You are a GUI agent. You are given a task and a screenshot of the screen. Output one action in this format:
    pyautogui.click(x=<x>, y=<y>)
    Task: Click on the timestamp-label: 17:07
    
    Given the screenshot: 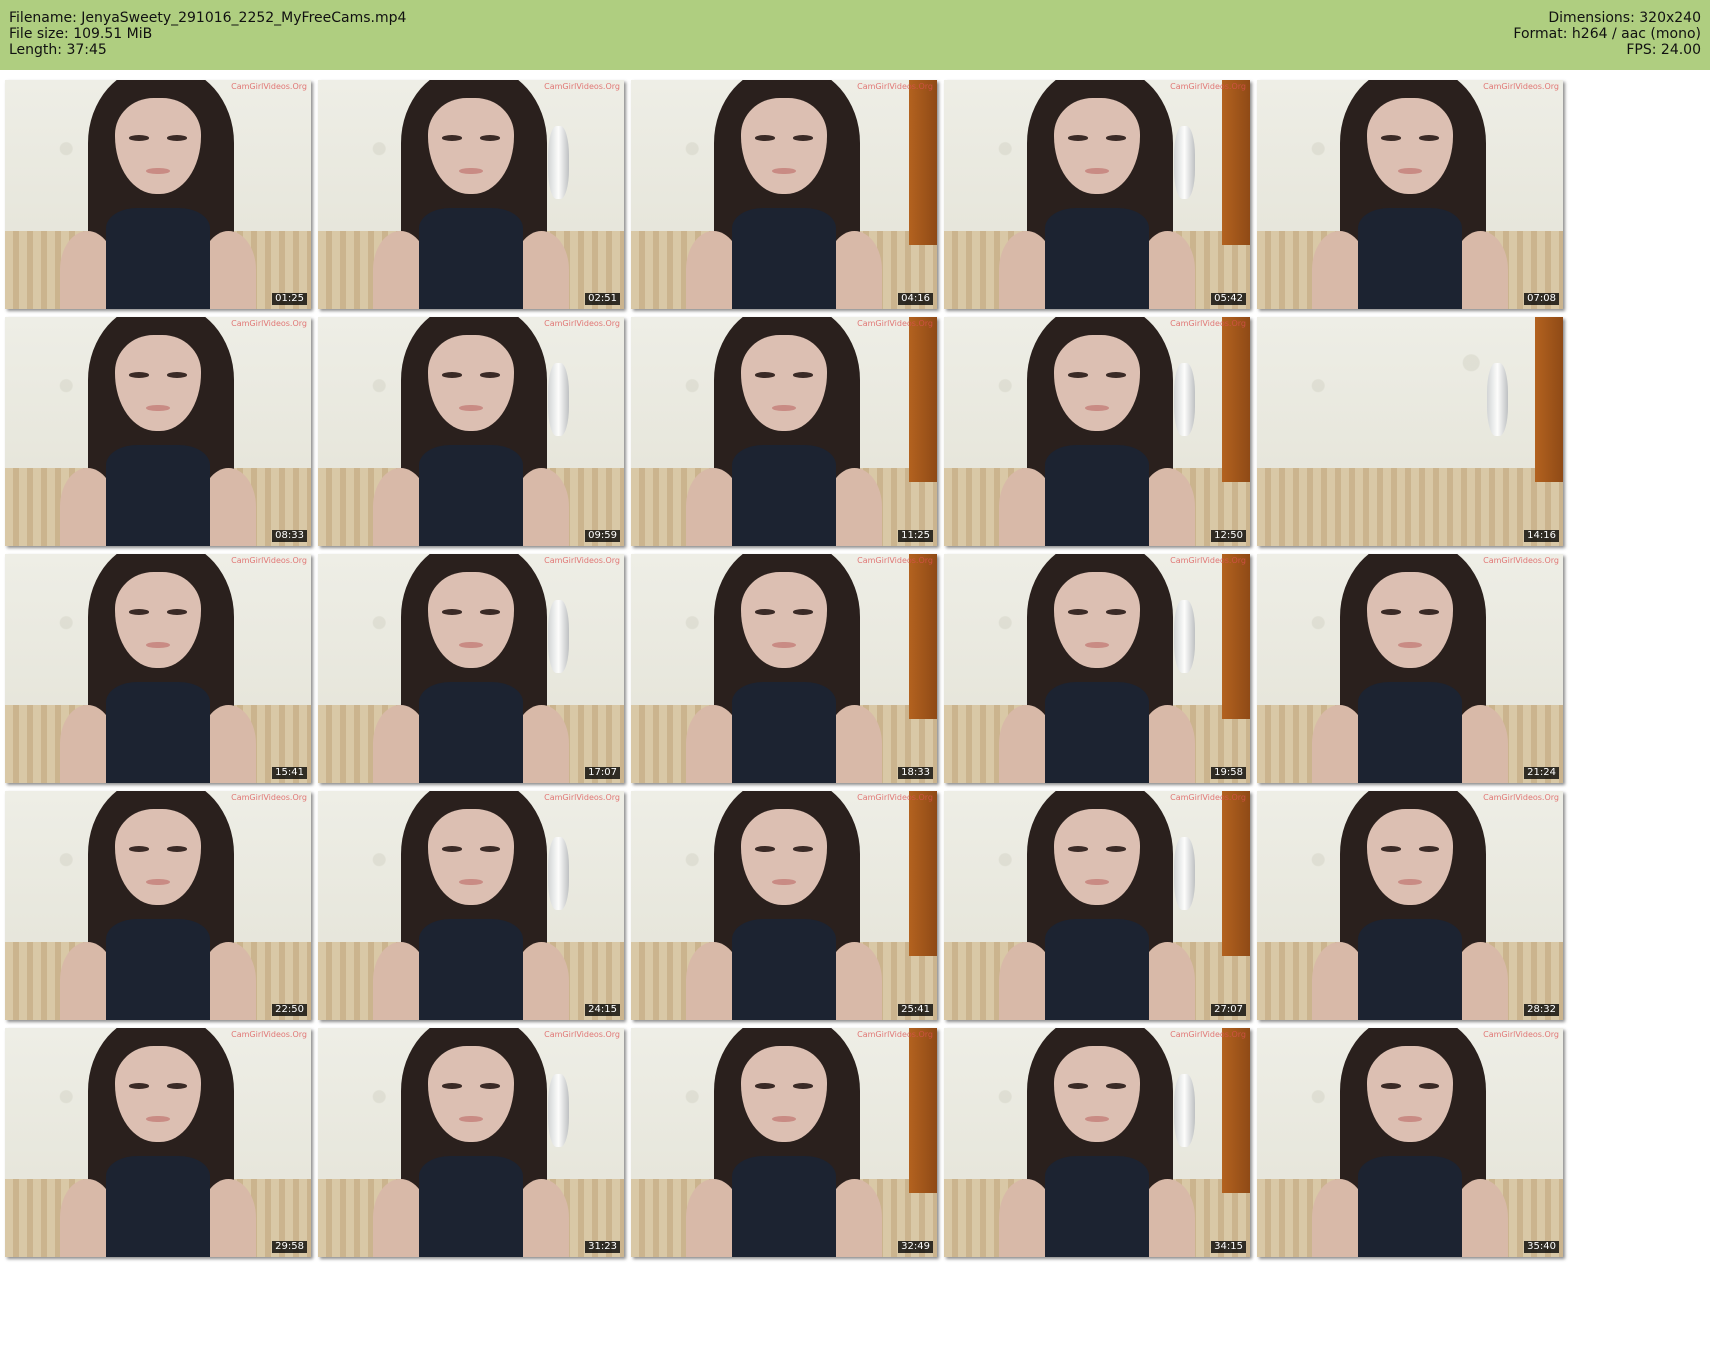 What is the action you would take?
    pyautogui.click(x=602, y=773)
    